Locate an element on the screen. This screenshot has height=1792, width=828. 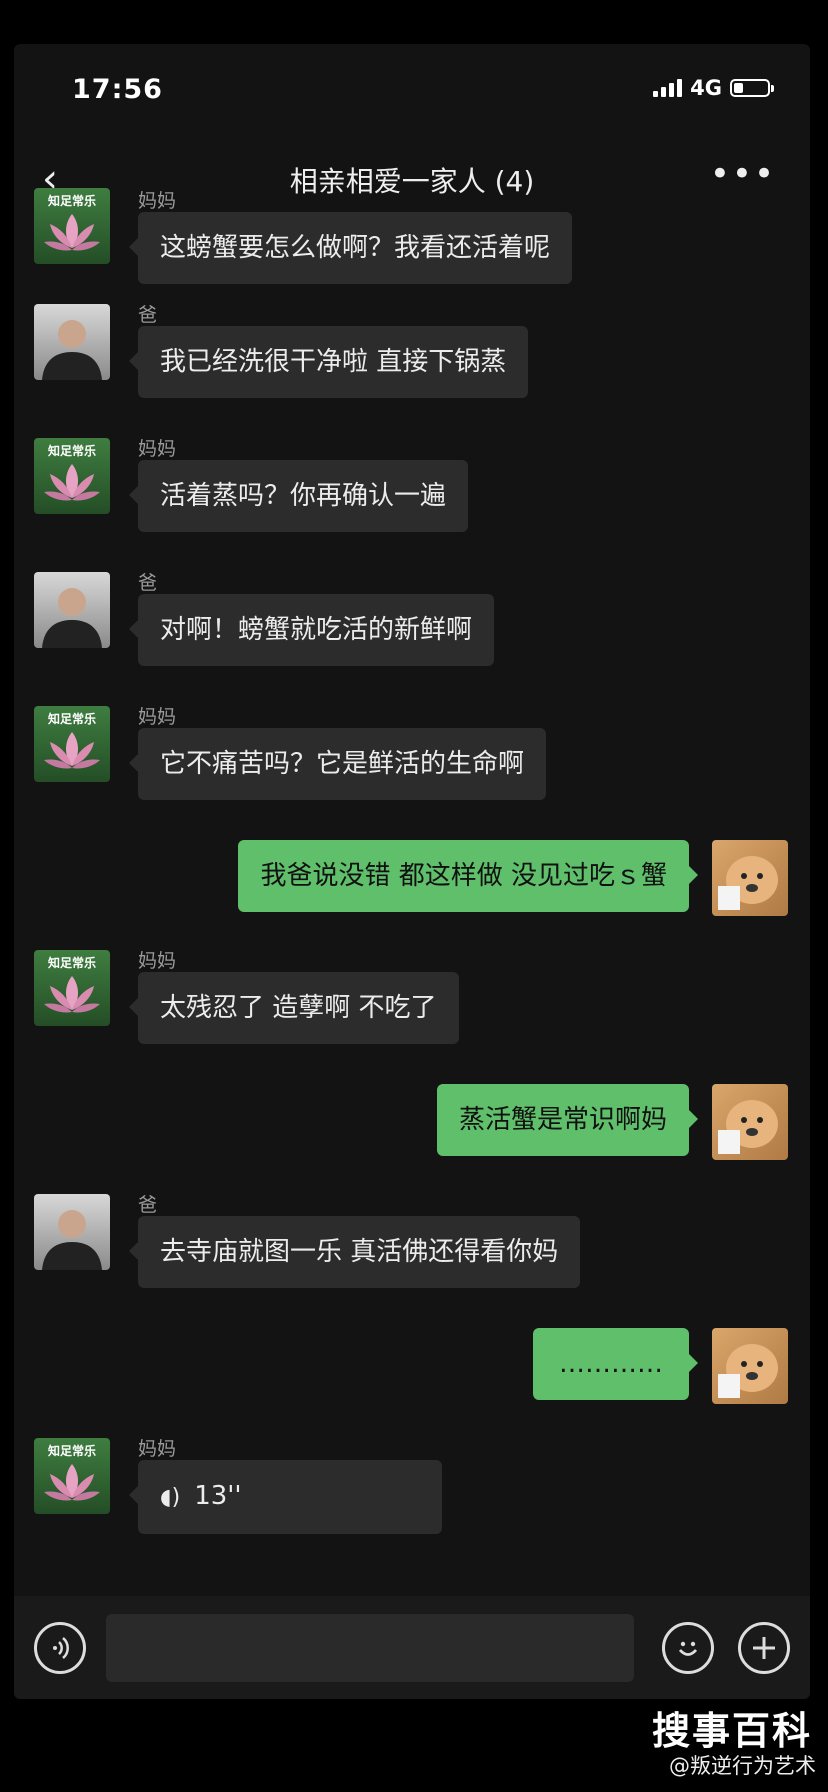
chat-title: 相亲相爱一家人 (4) is located at coordinates (412, 181).